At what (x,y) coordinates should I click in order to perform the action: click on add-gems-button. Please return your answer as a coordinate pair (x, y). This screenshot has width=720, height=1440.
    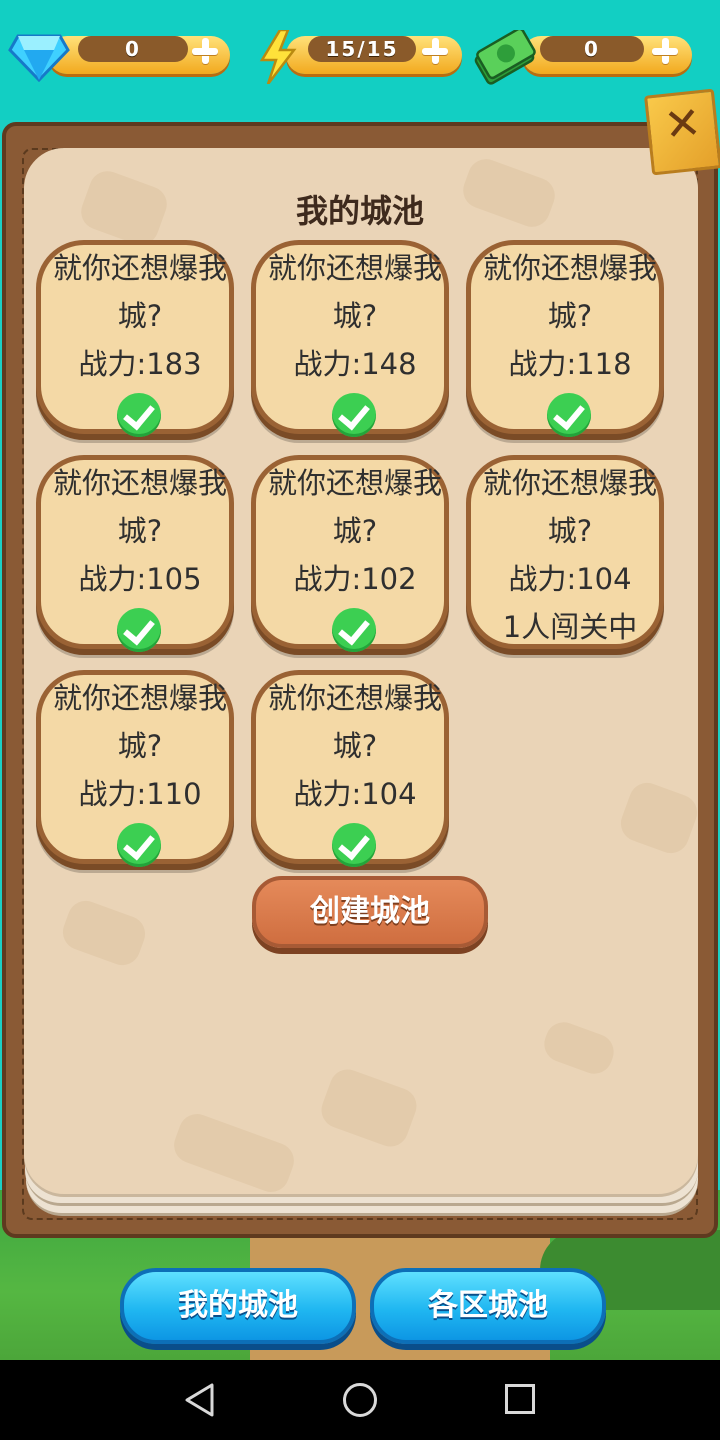
    Looking at the image, I should click on (205, 51).